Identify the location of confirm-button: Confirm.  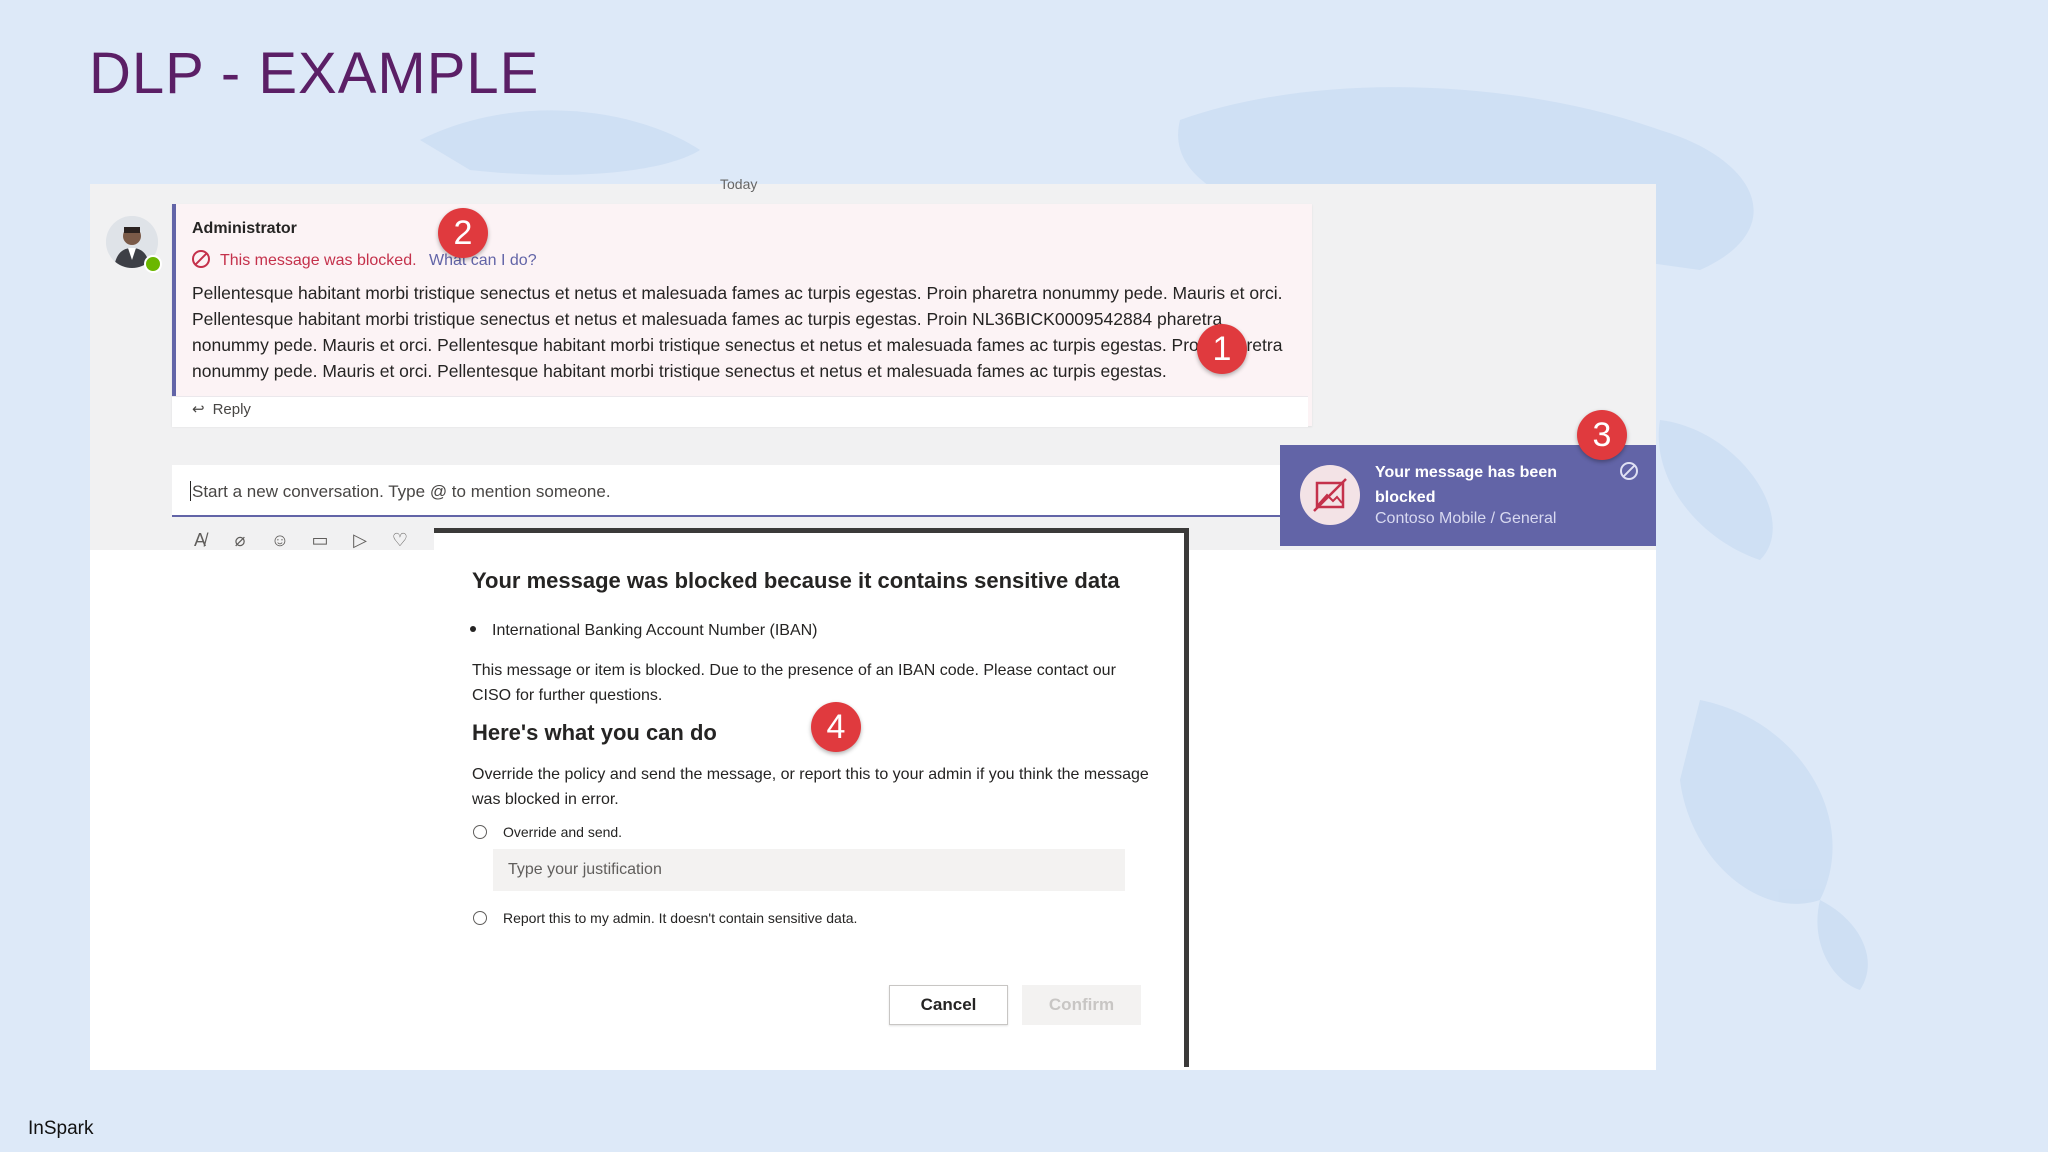
(1081, 1005).